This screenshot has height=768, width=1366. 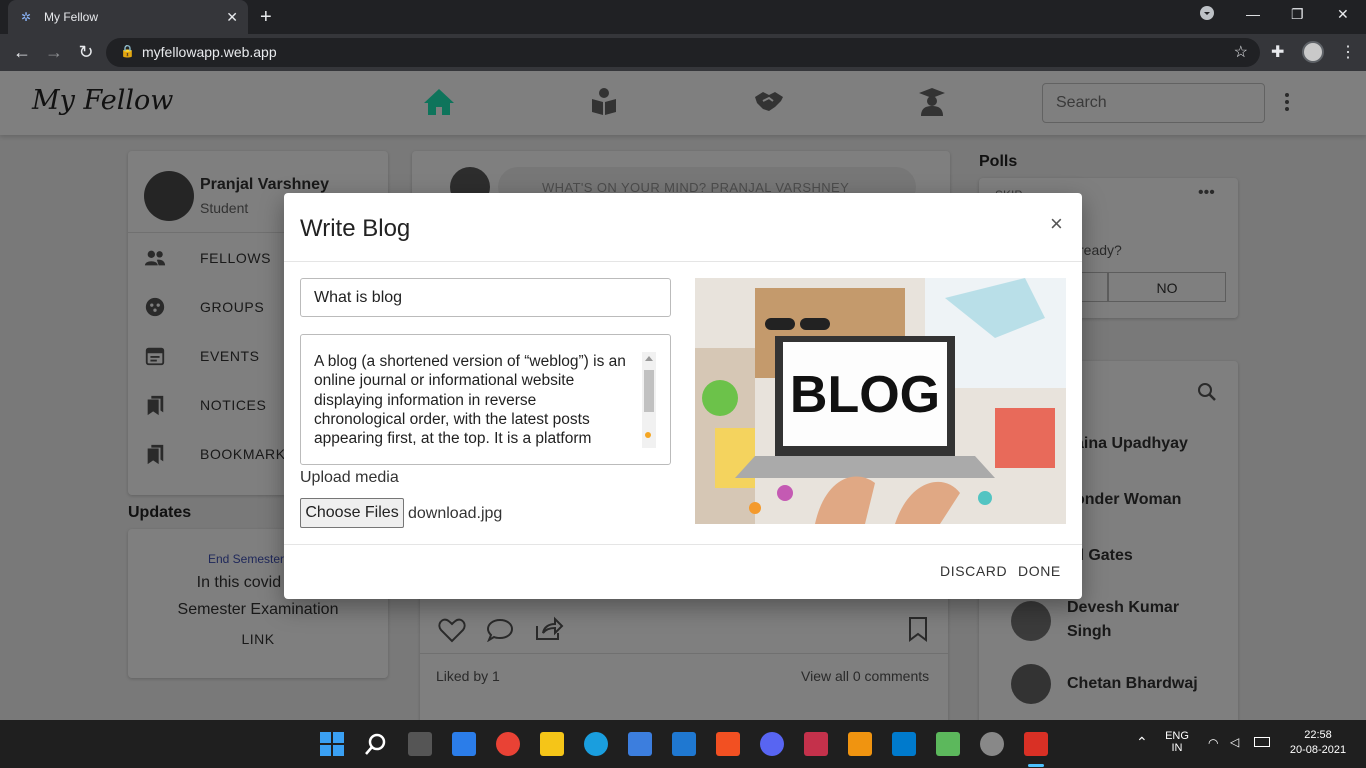 What do you see at coordinates (332, 744) in the screenshot?
I see `start-icon` at bounding box center [332, 744].